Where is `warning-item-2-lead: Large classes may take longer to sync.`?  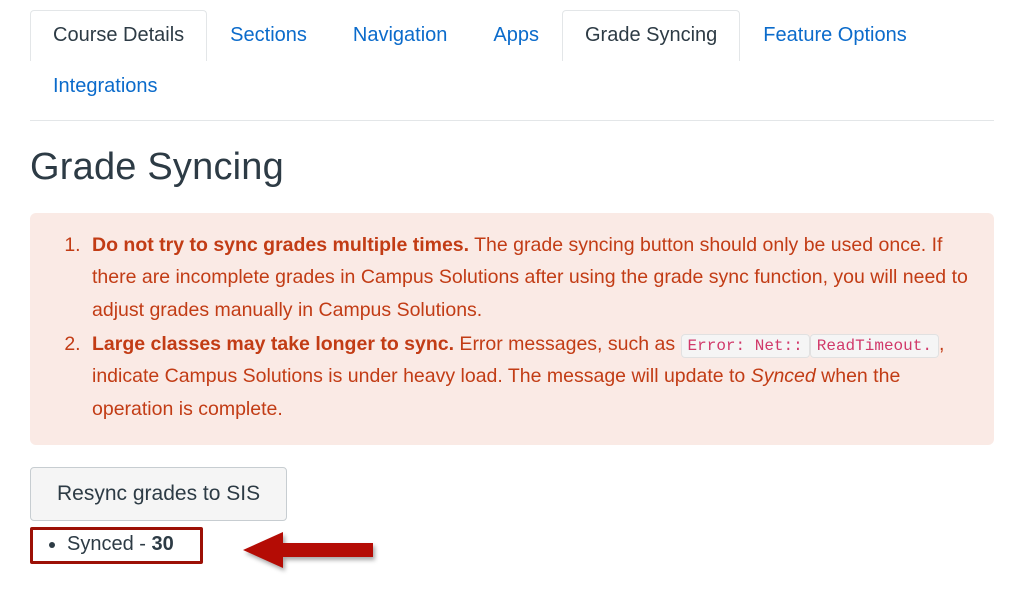
warning-item-2-lead: Large classes may take longer to sync. is located at coordinates (273, 343).